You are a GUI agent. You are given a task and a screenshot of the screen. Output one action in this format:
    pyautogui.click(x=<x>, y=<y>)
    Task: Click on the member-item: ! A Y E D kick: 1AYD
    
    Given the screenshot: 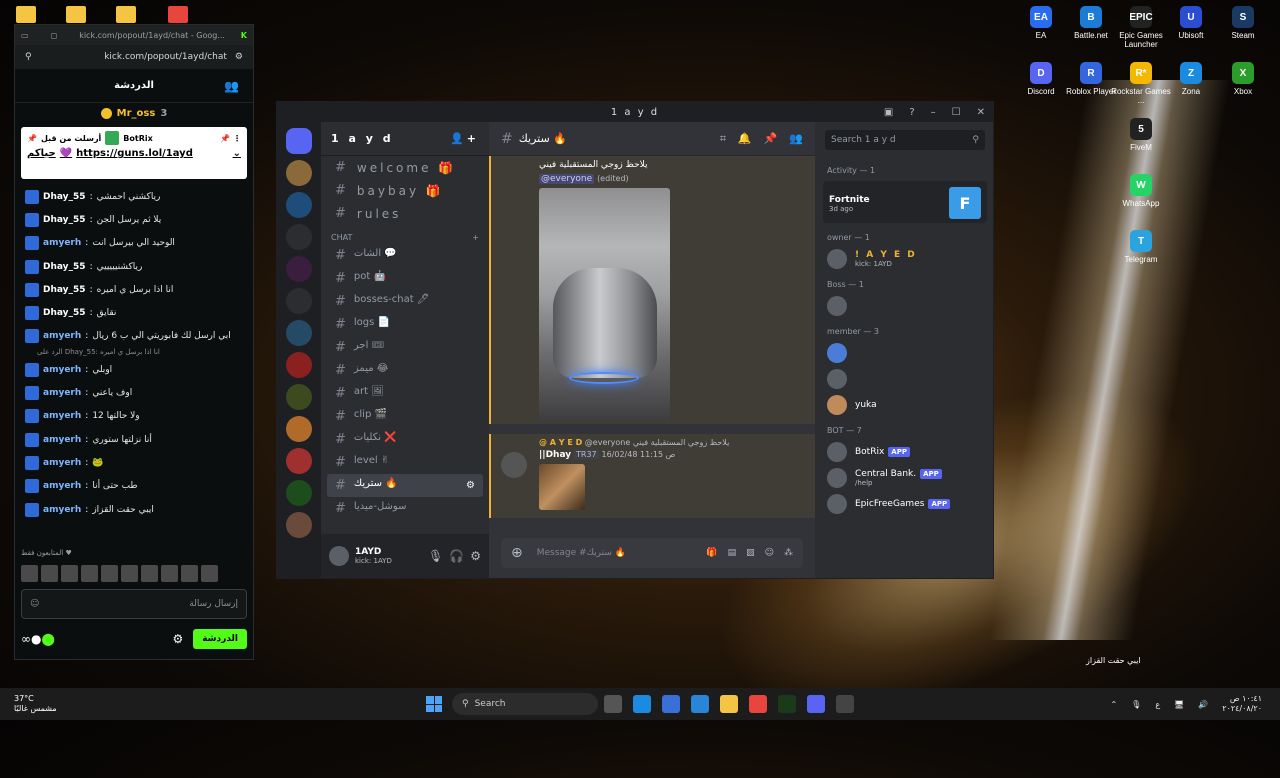 What is the action you would take?
    pyautogui.click(x=904, y=259)
    